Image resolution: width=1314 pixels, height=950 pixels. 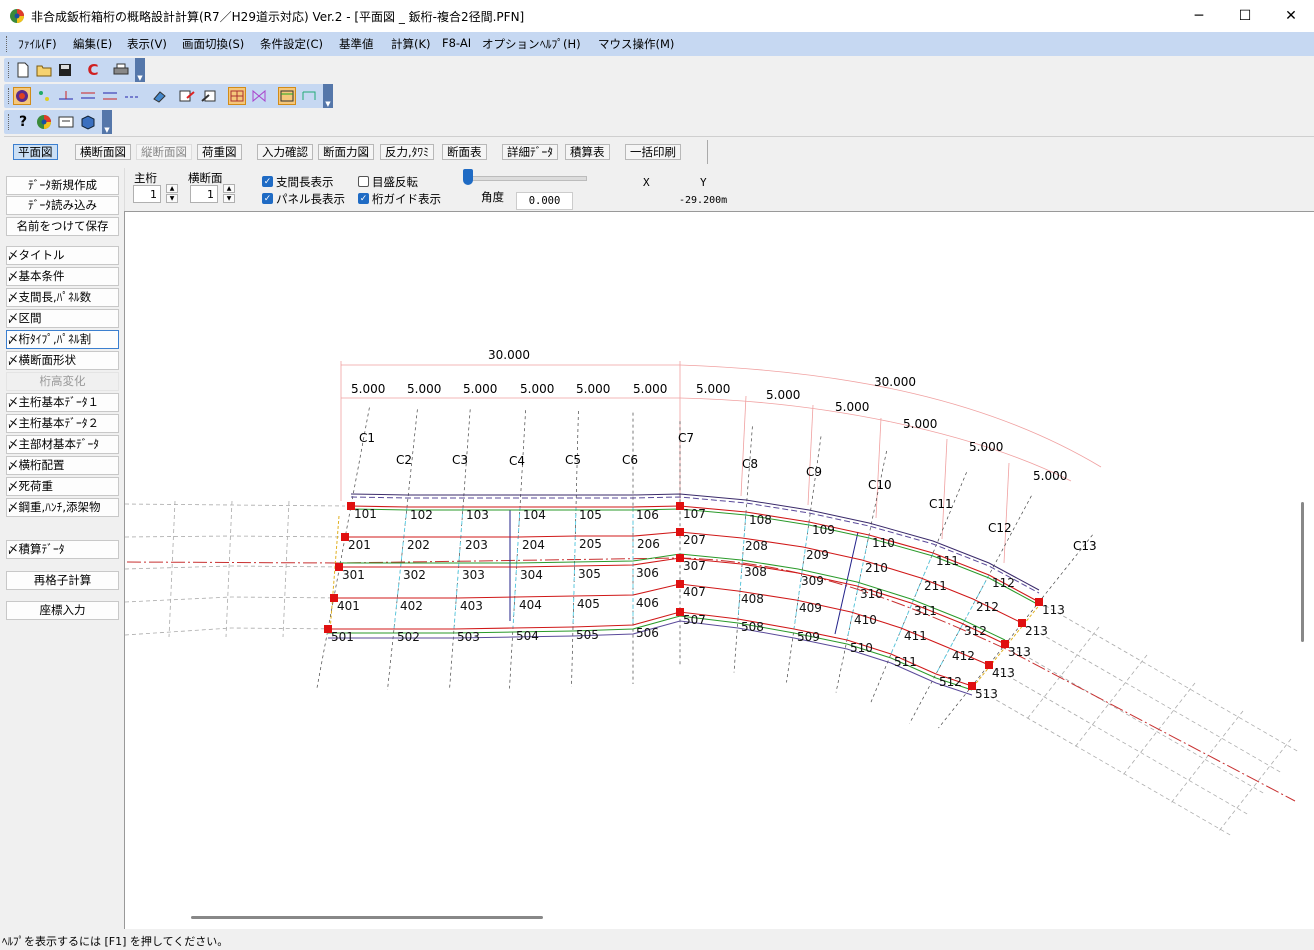 What do you see at coordinates (209, 96) in the screenshot?
I see `import-icon` at bounding box center [209, 96].